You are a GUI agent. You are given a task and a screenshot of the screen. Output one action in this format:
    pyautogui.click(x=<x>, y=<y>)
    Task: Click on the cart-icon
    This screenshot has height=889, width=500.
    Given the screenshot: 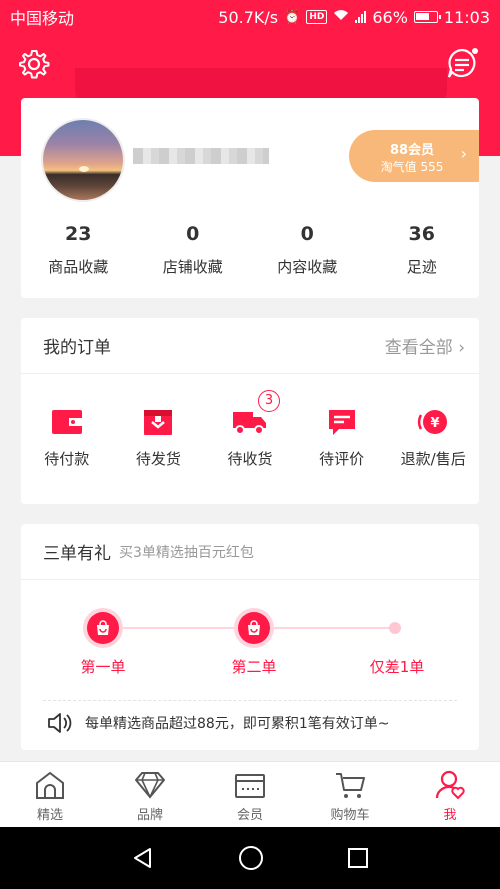 What is the action you would take?
    pyautogui.click(x=350, y=785)
    